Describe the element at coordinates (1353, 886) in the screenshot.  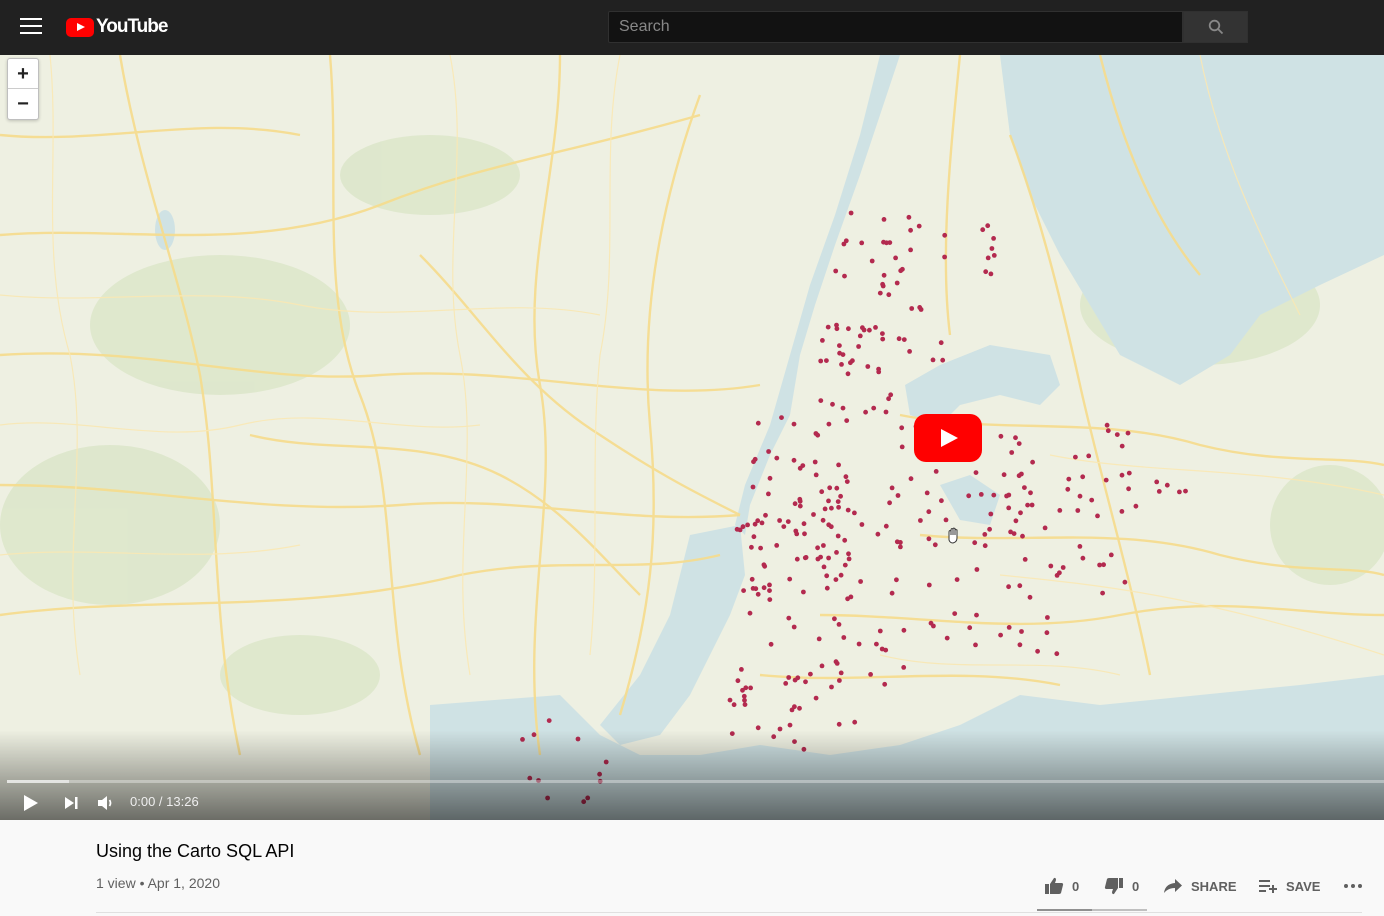
I see `more-actions-button` at that location.